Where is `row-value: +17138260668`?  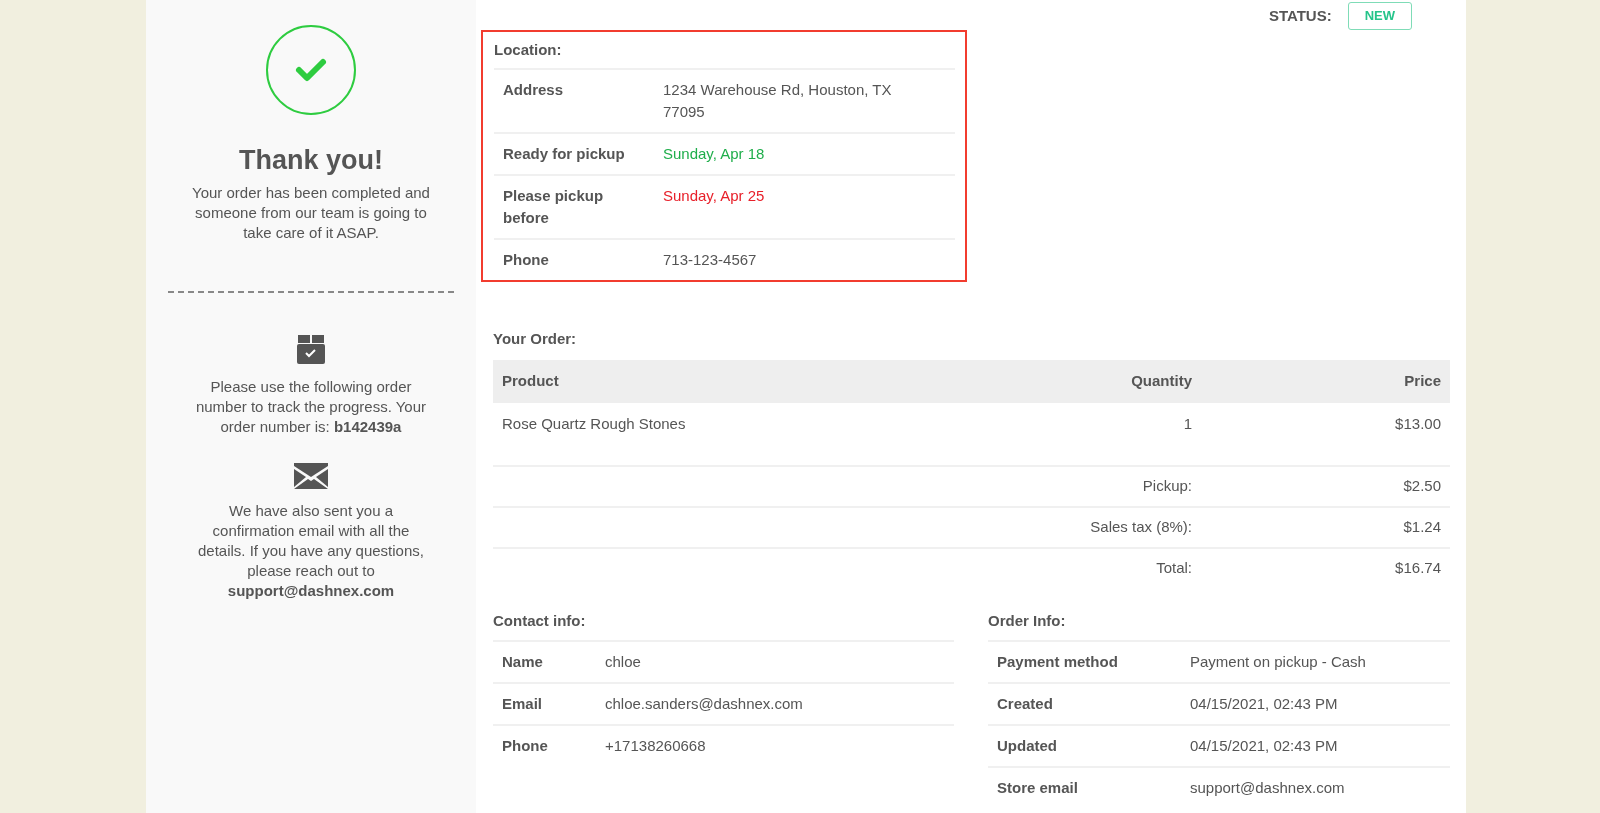 row-value: +17138260668 is located at coordinates (655, 746).